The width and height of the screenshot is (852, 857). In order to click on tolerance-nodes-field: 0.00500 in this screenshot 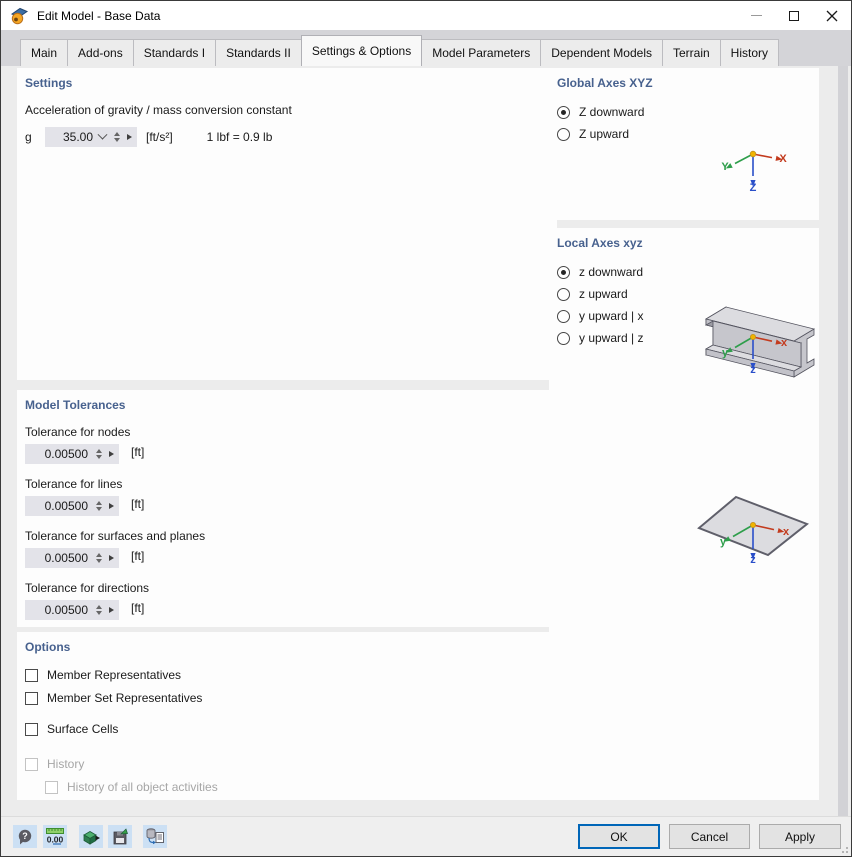, I will do `click(72, 454)`.